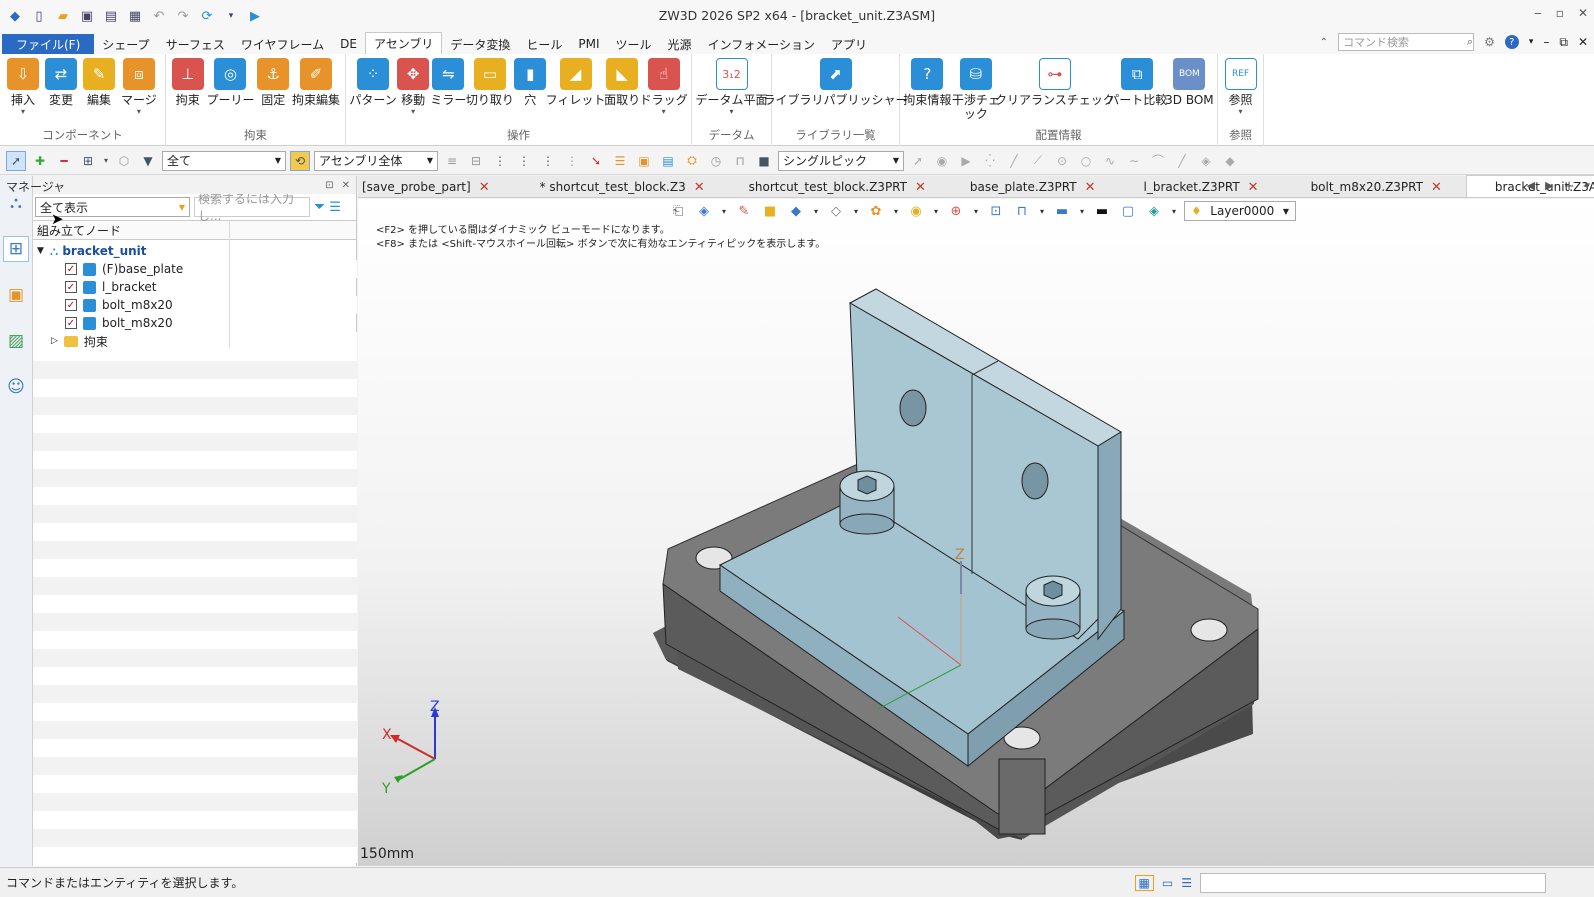  Describe the element at coordinates (918, 161) in the screenshot. I see `pick-cursor-icon: ➚` at that location.